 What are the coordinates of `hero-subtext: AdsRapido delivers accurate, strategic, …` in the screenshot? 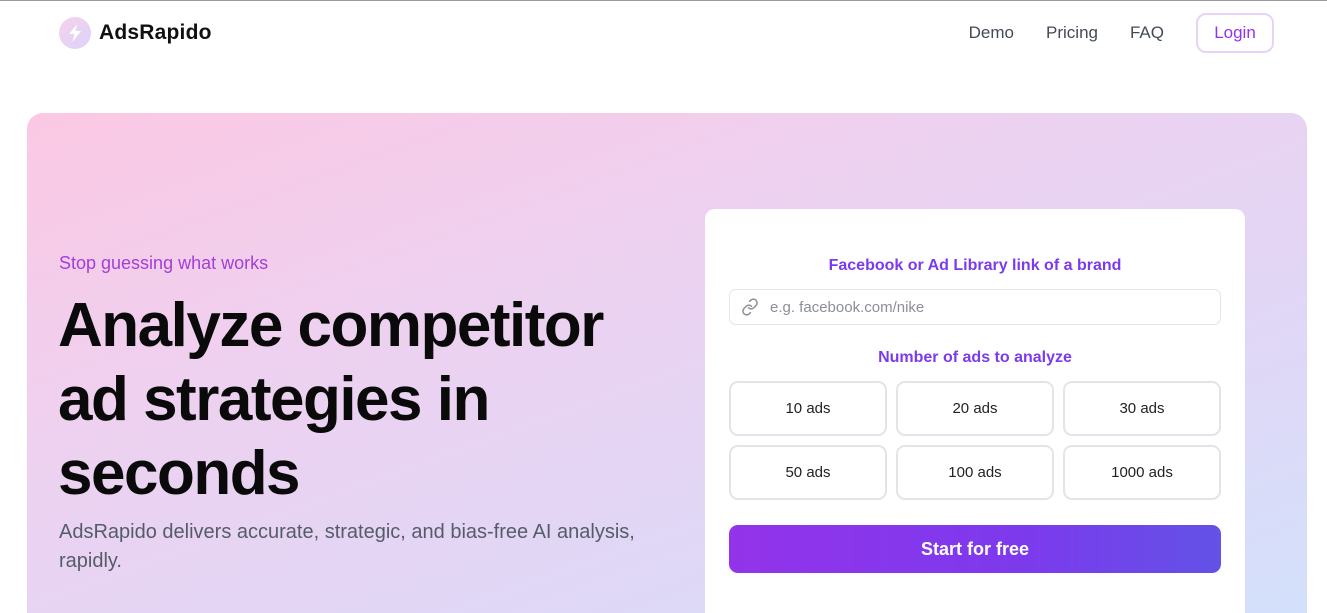 It's located at (347, 546).